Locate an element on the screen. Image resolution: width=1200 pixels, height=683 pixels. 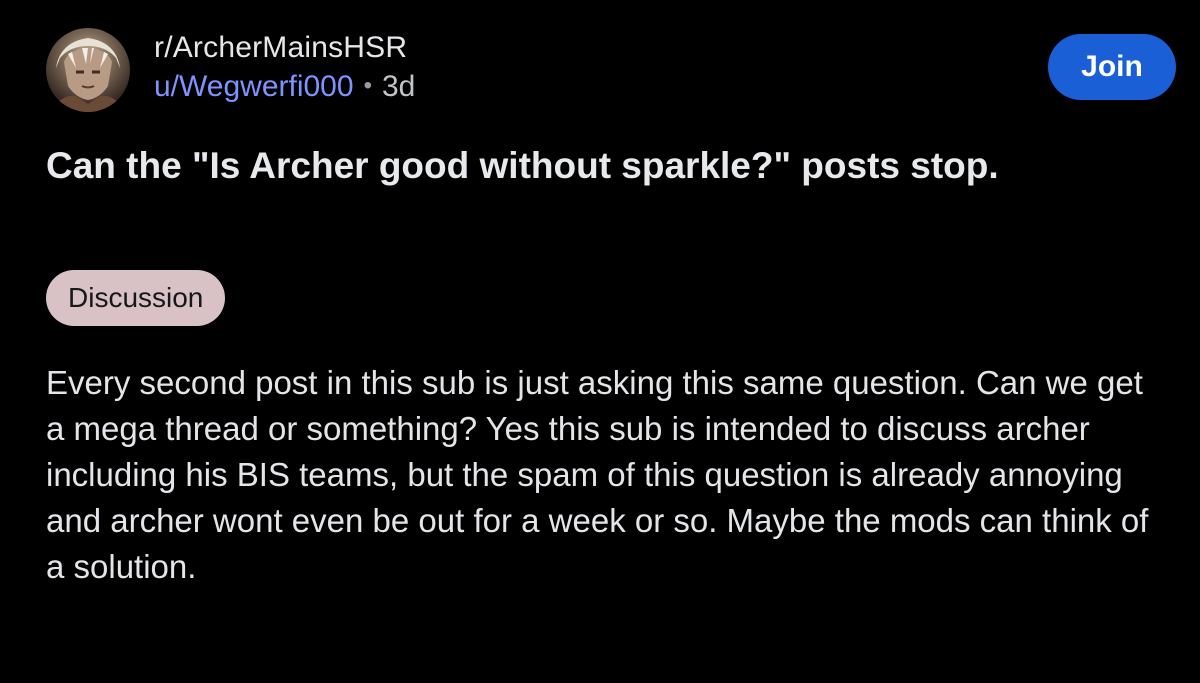
author-username: u/Wegwerfi000 is located at coordinates (254, 86).